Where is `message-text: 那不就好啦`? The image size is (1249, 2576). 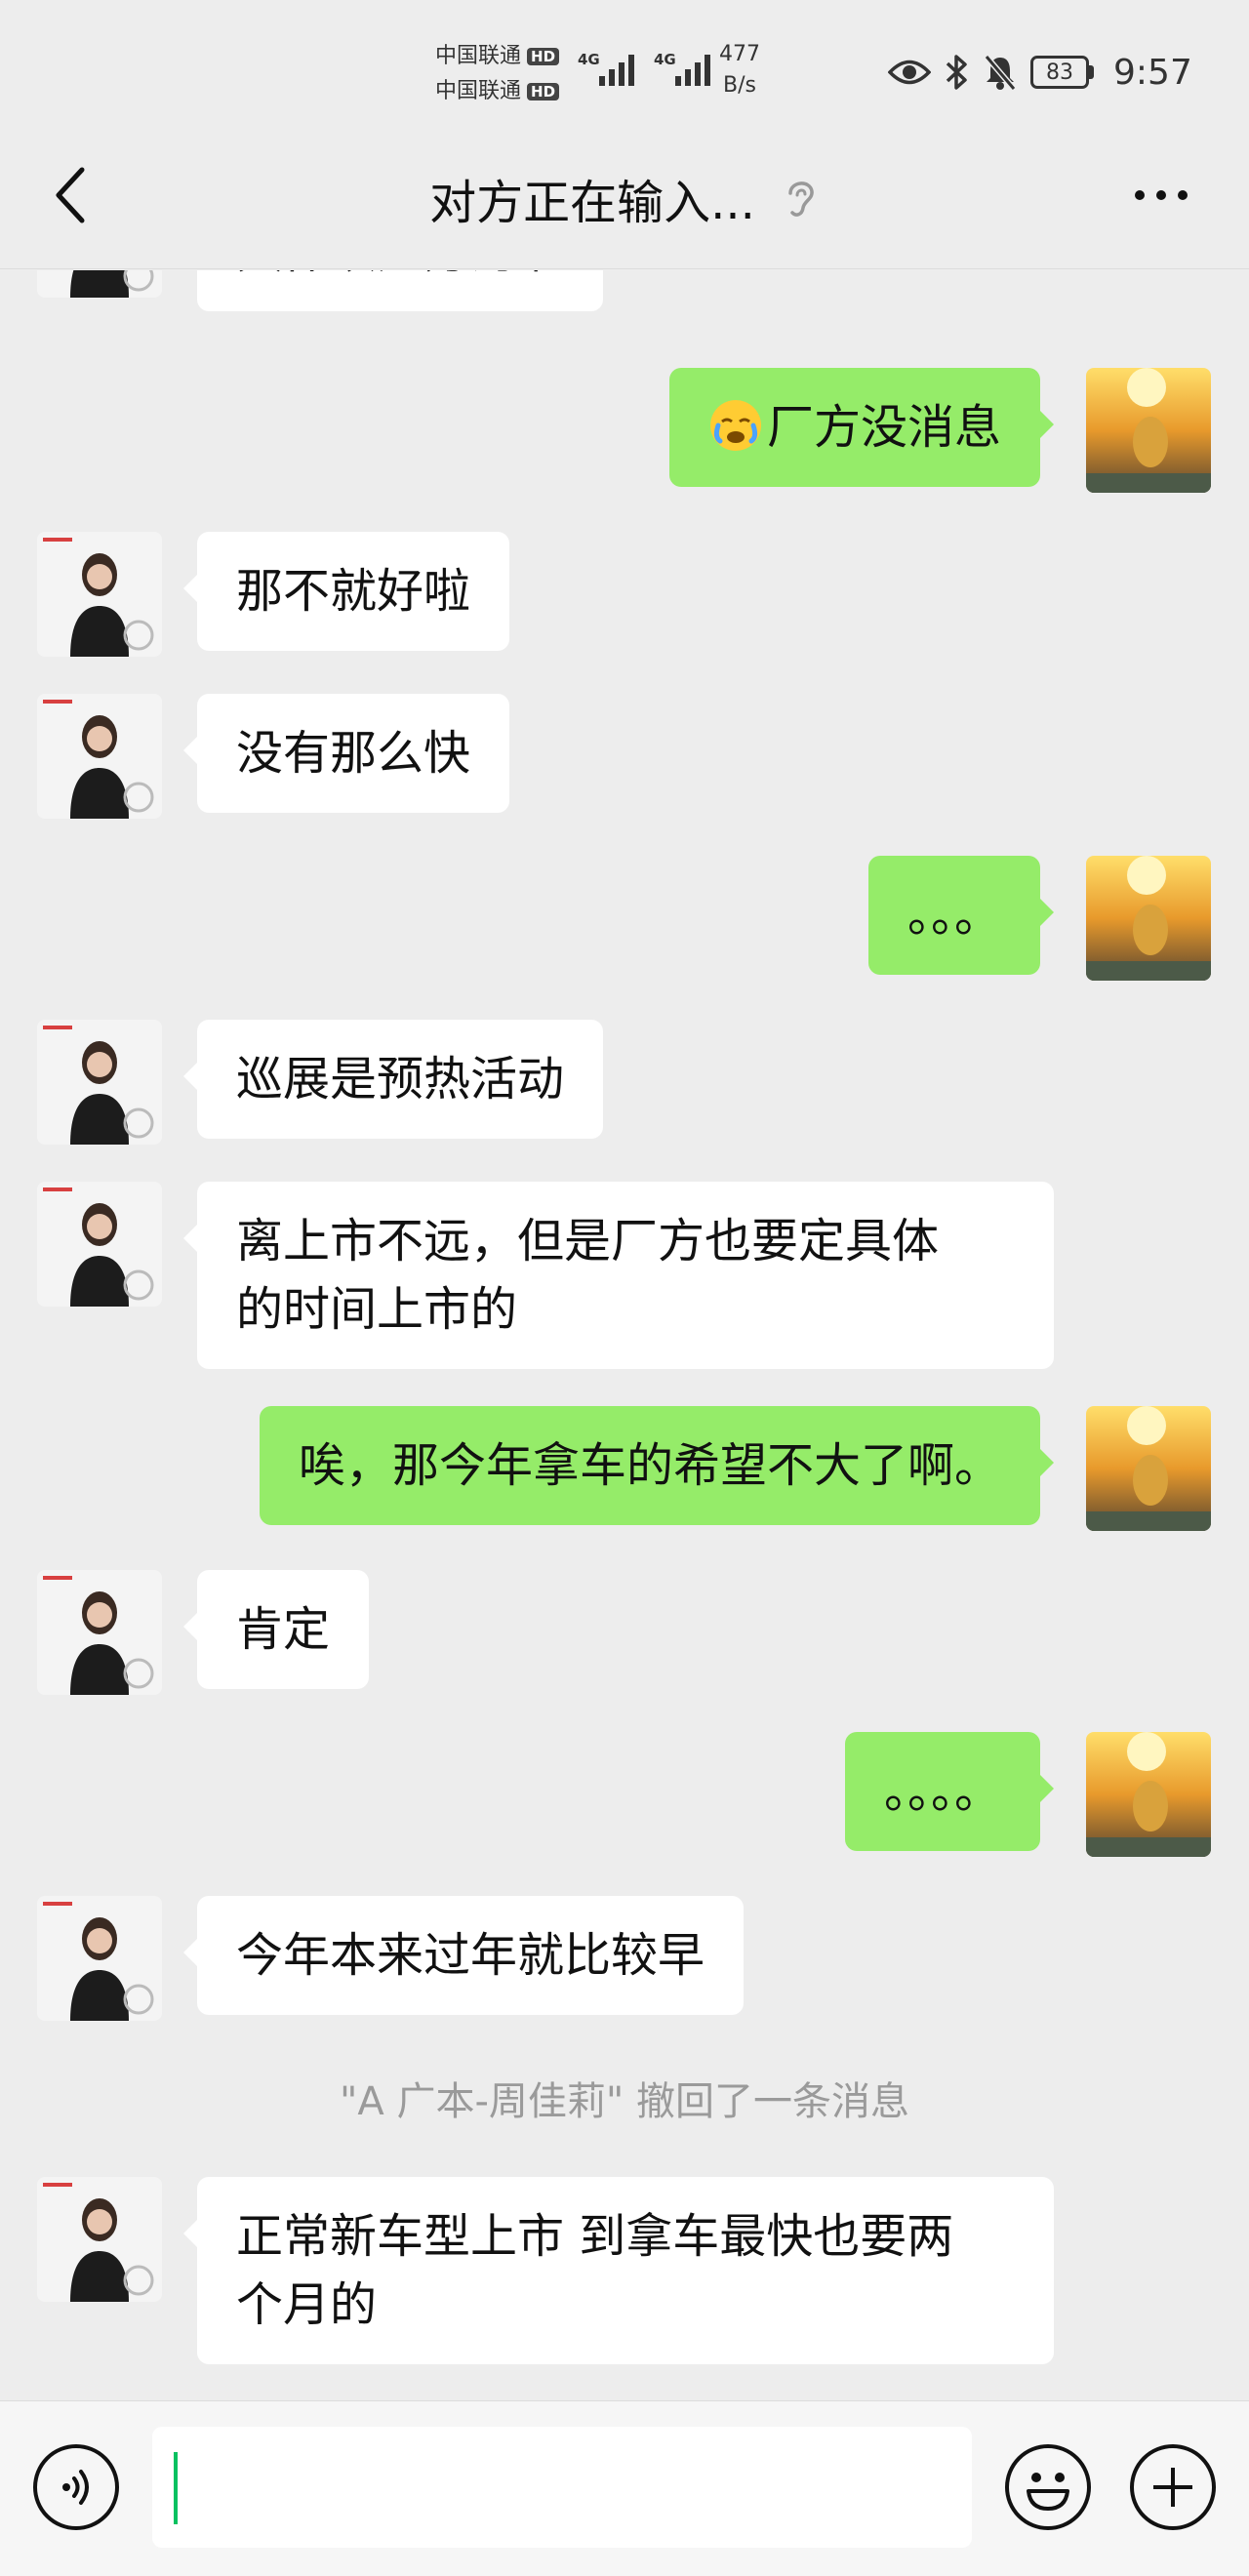
message-text: 那不就好啦 is located at coordinates (353, 591).